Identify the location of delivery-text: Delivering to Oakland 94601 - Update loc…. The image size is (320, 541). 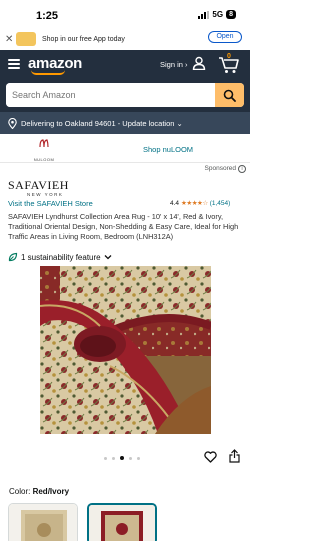
(102, 123).